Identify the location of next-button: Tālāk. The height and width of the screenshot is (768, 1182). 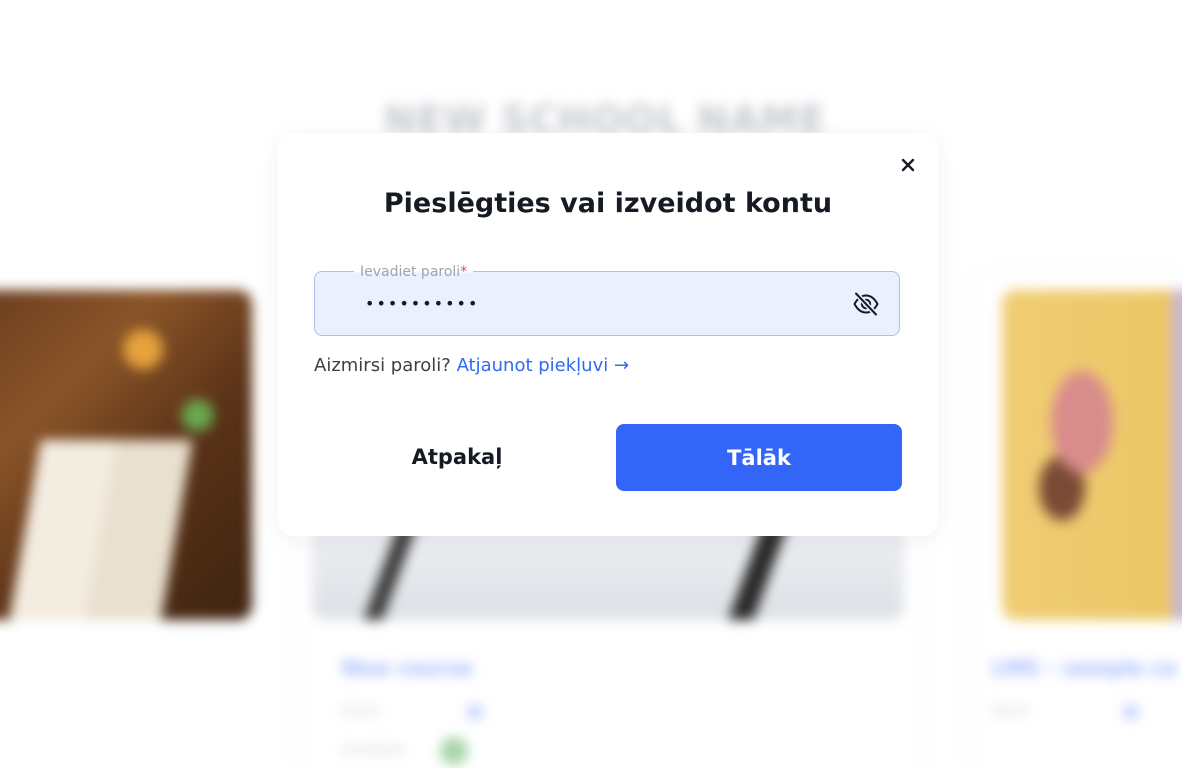
(759, 457).